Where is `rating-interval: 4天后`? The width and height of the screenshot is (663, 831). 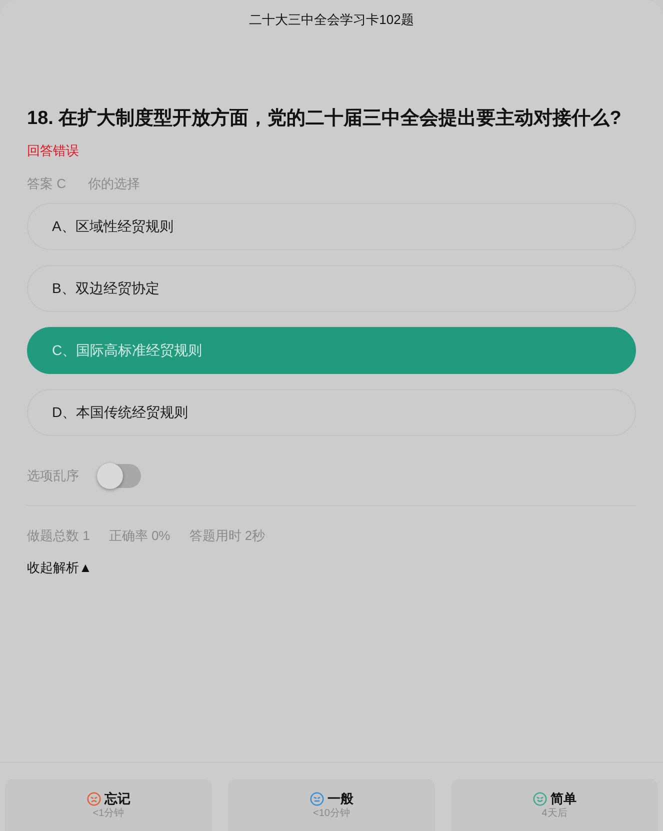
rating-interval: 4天后 is located at coordinates (555, 813).